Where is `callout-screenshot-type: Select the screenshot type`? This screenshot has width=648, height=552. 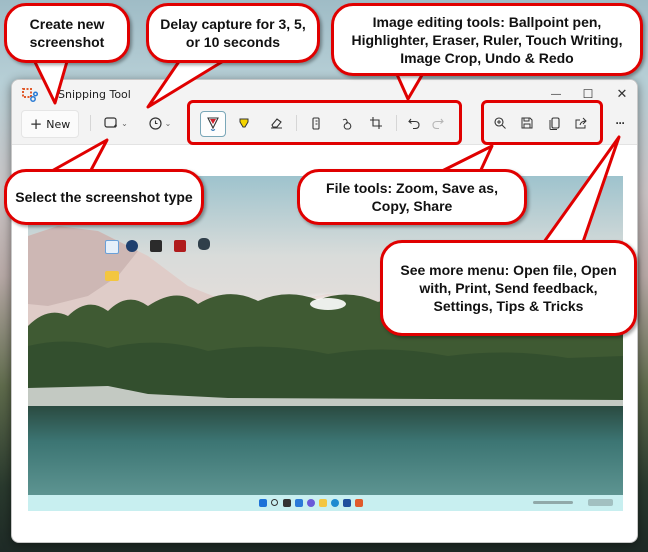
callout-screenshot-type: Select the screenshot type is located at coordinates (104, 197).